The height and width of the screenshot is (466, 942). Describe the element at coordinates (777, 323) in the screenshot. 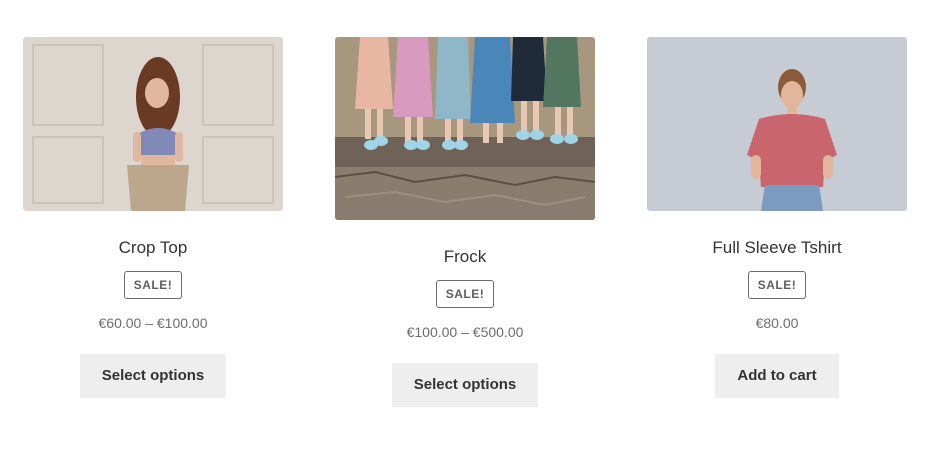

I see `product-price: €80.00` at that location.